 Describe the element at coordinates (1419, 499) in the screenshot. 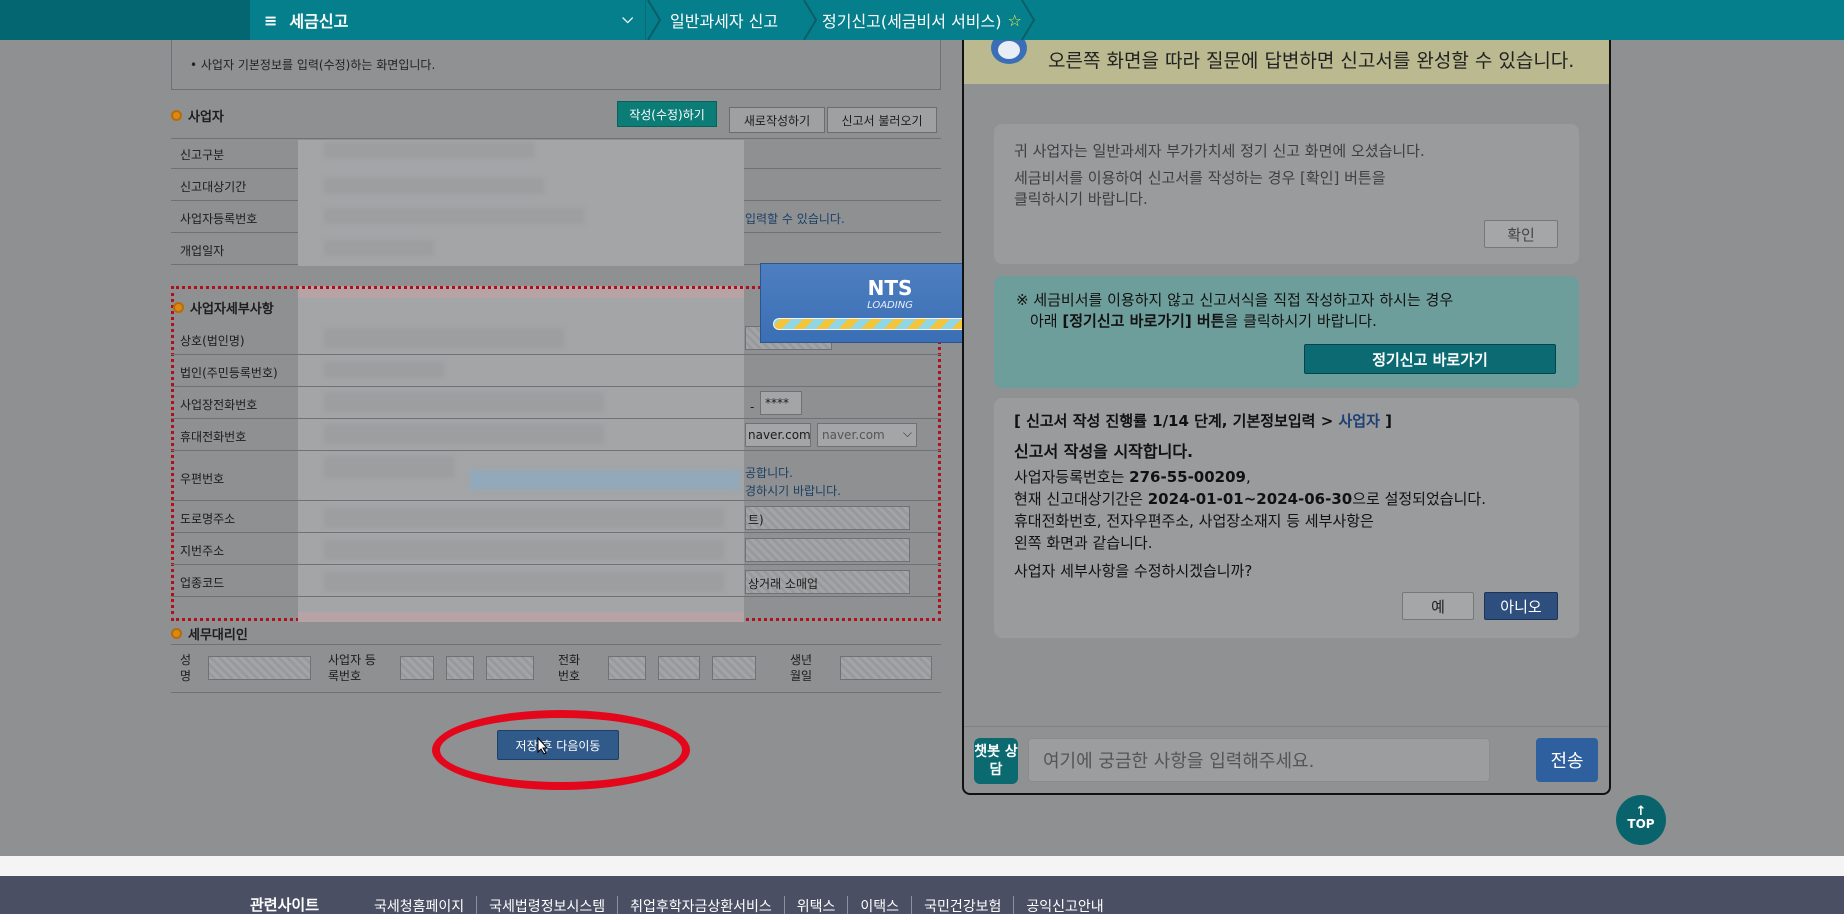

I see `progress-period-post: 으로 설정되었습니다.` at that location.